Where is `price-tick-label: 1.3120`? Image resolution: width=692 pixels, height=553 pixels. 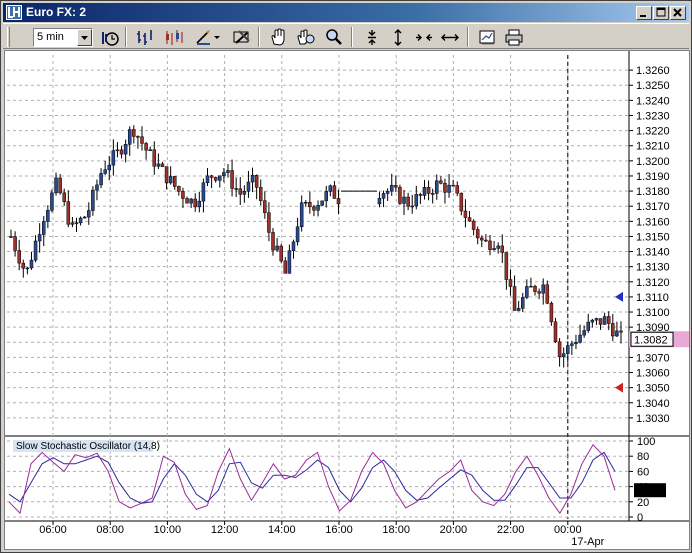
price-tick-label: 1.3120 is located at coordinates (653, 283).